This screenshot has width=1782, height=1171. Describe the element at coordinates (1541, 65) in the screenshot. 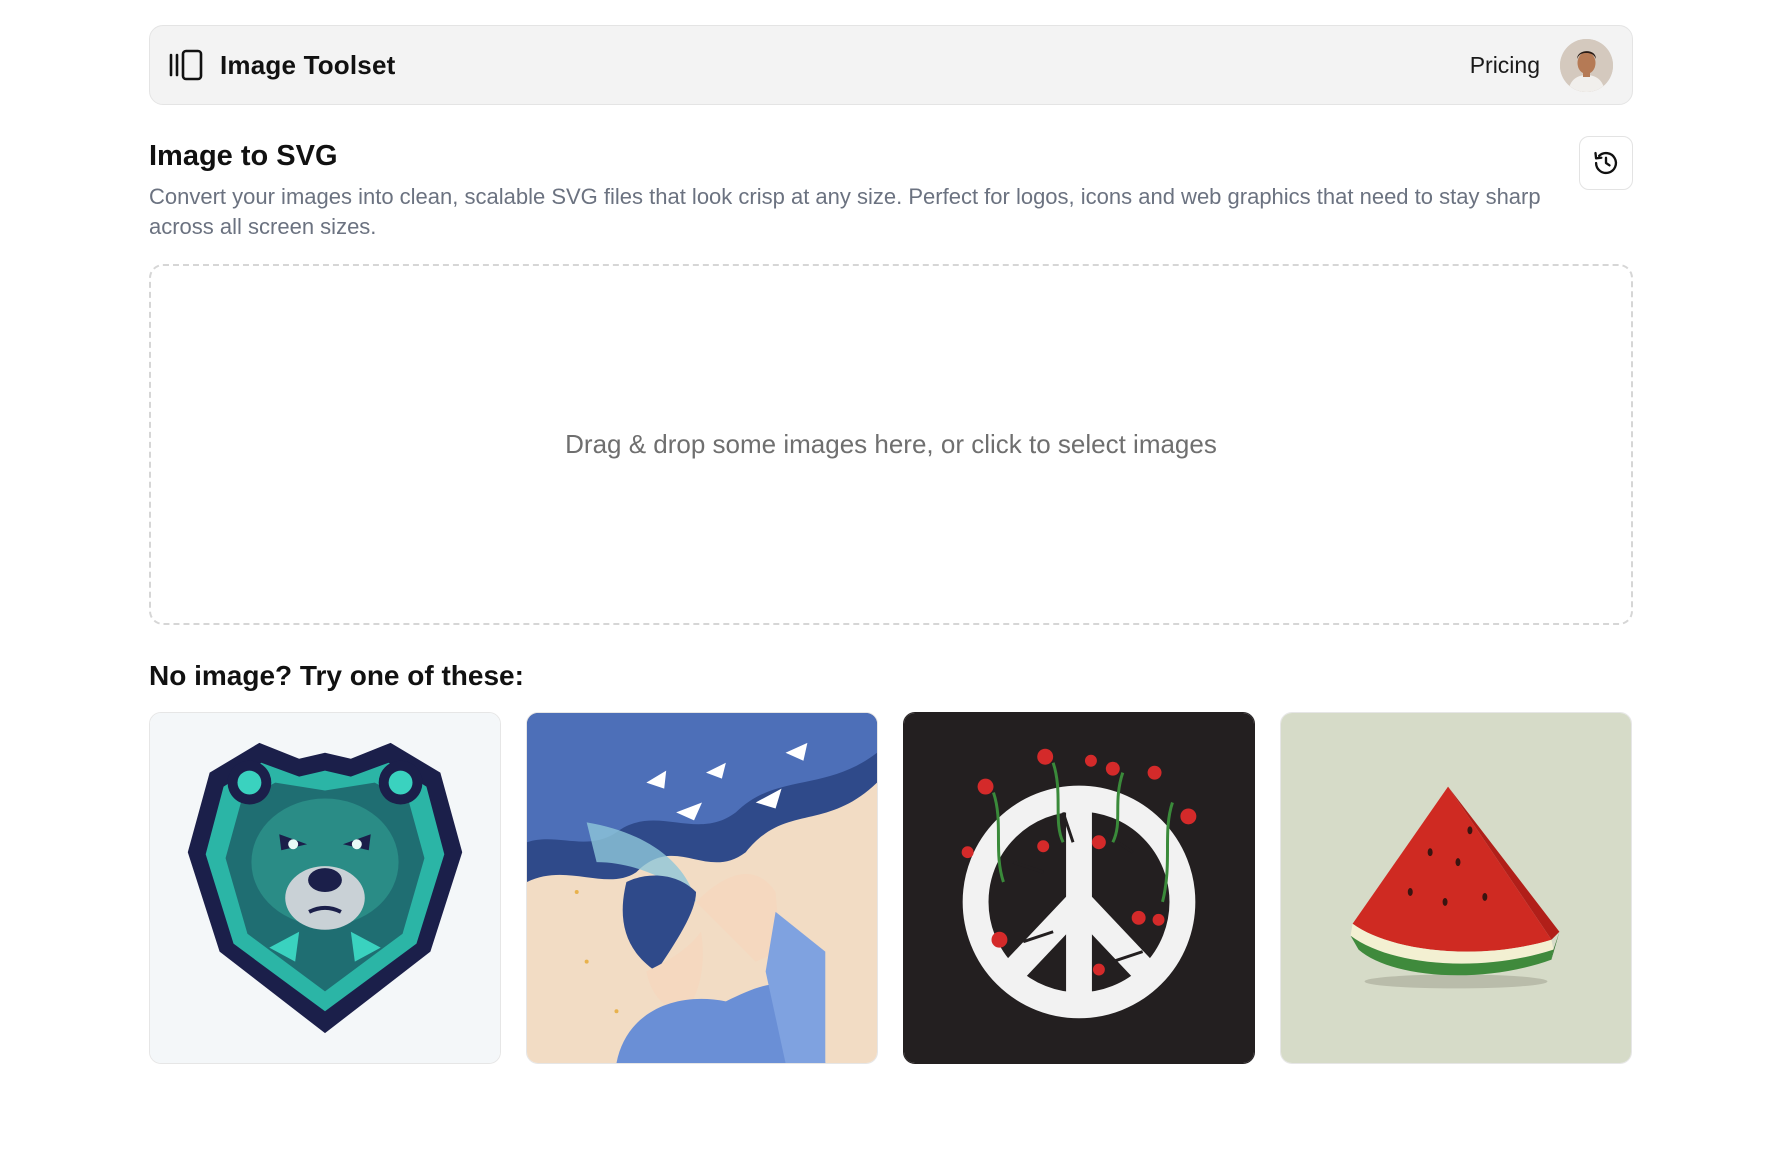

I see `nav-right: Pricing` at that location.